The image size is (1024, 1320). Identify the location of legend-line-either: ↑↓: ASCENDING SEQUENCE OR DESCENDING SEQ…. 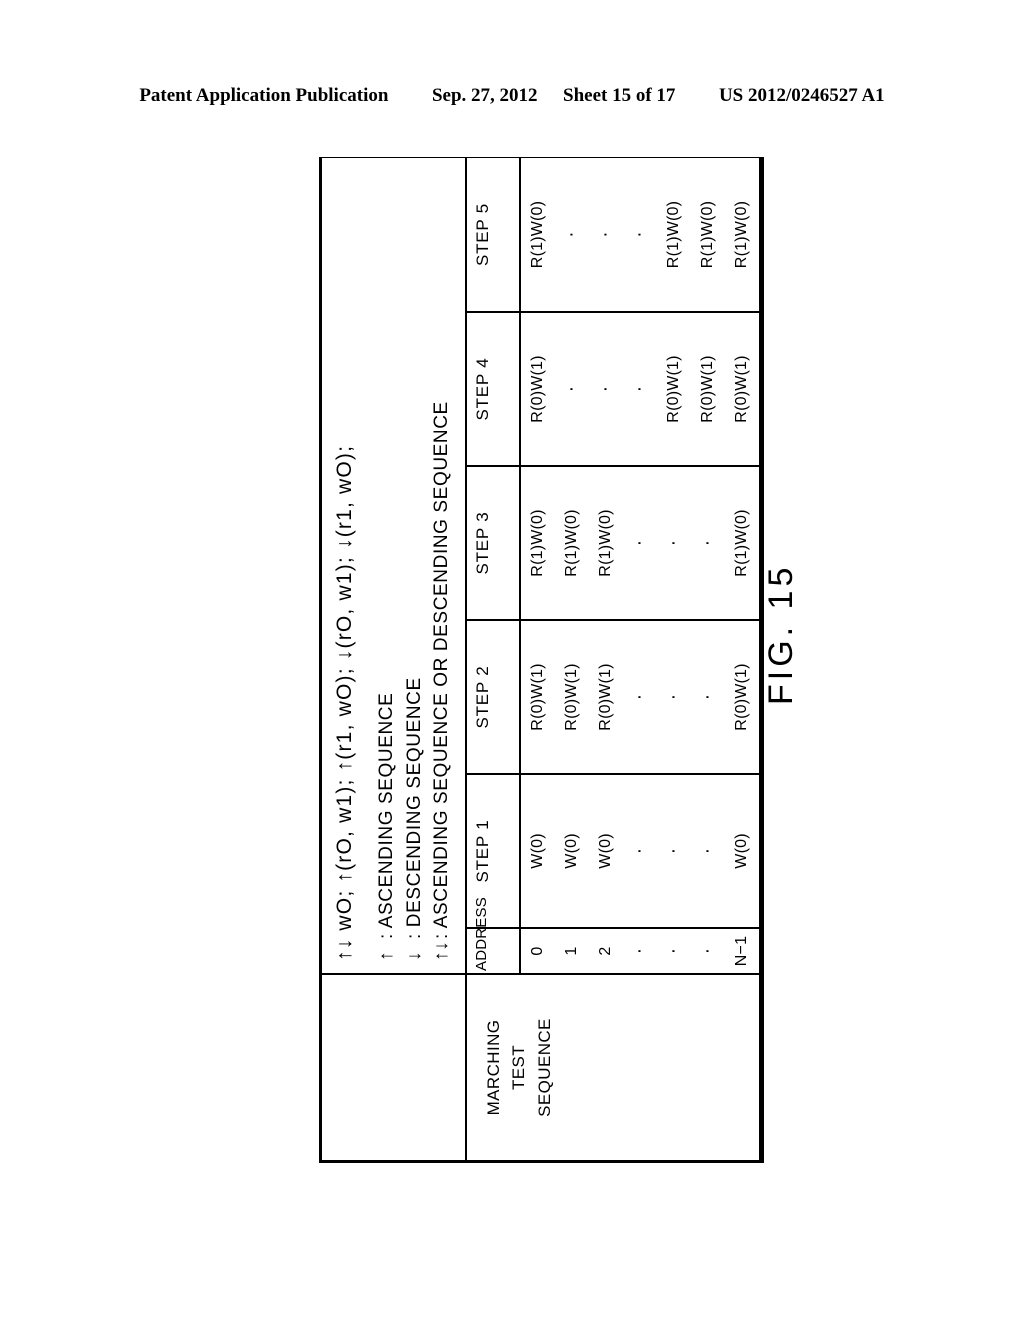
(442, 564).